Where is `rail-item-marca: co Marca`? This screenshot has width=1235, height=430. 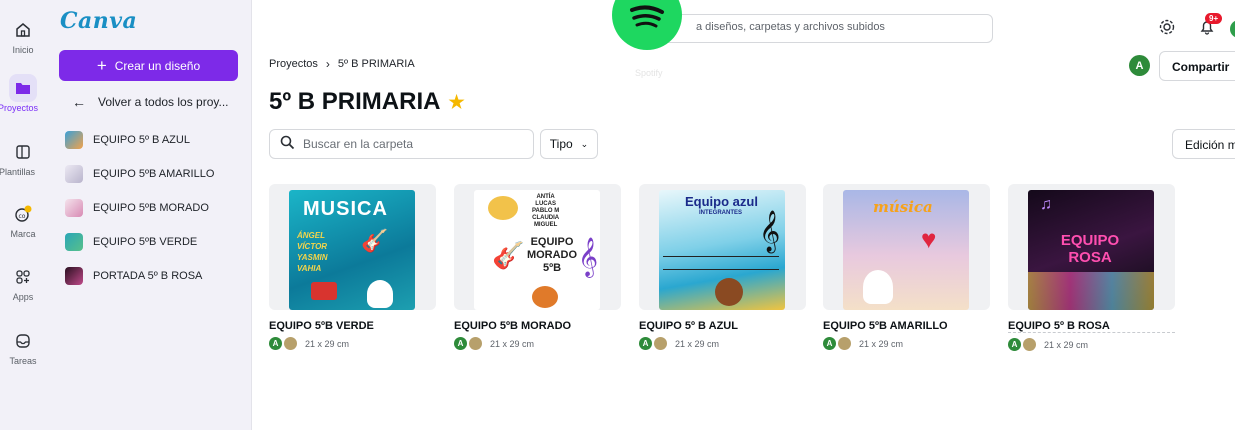 rail-item-marca: co Marca is located at coordinates (23, 219).